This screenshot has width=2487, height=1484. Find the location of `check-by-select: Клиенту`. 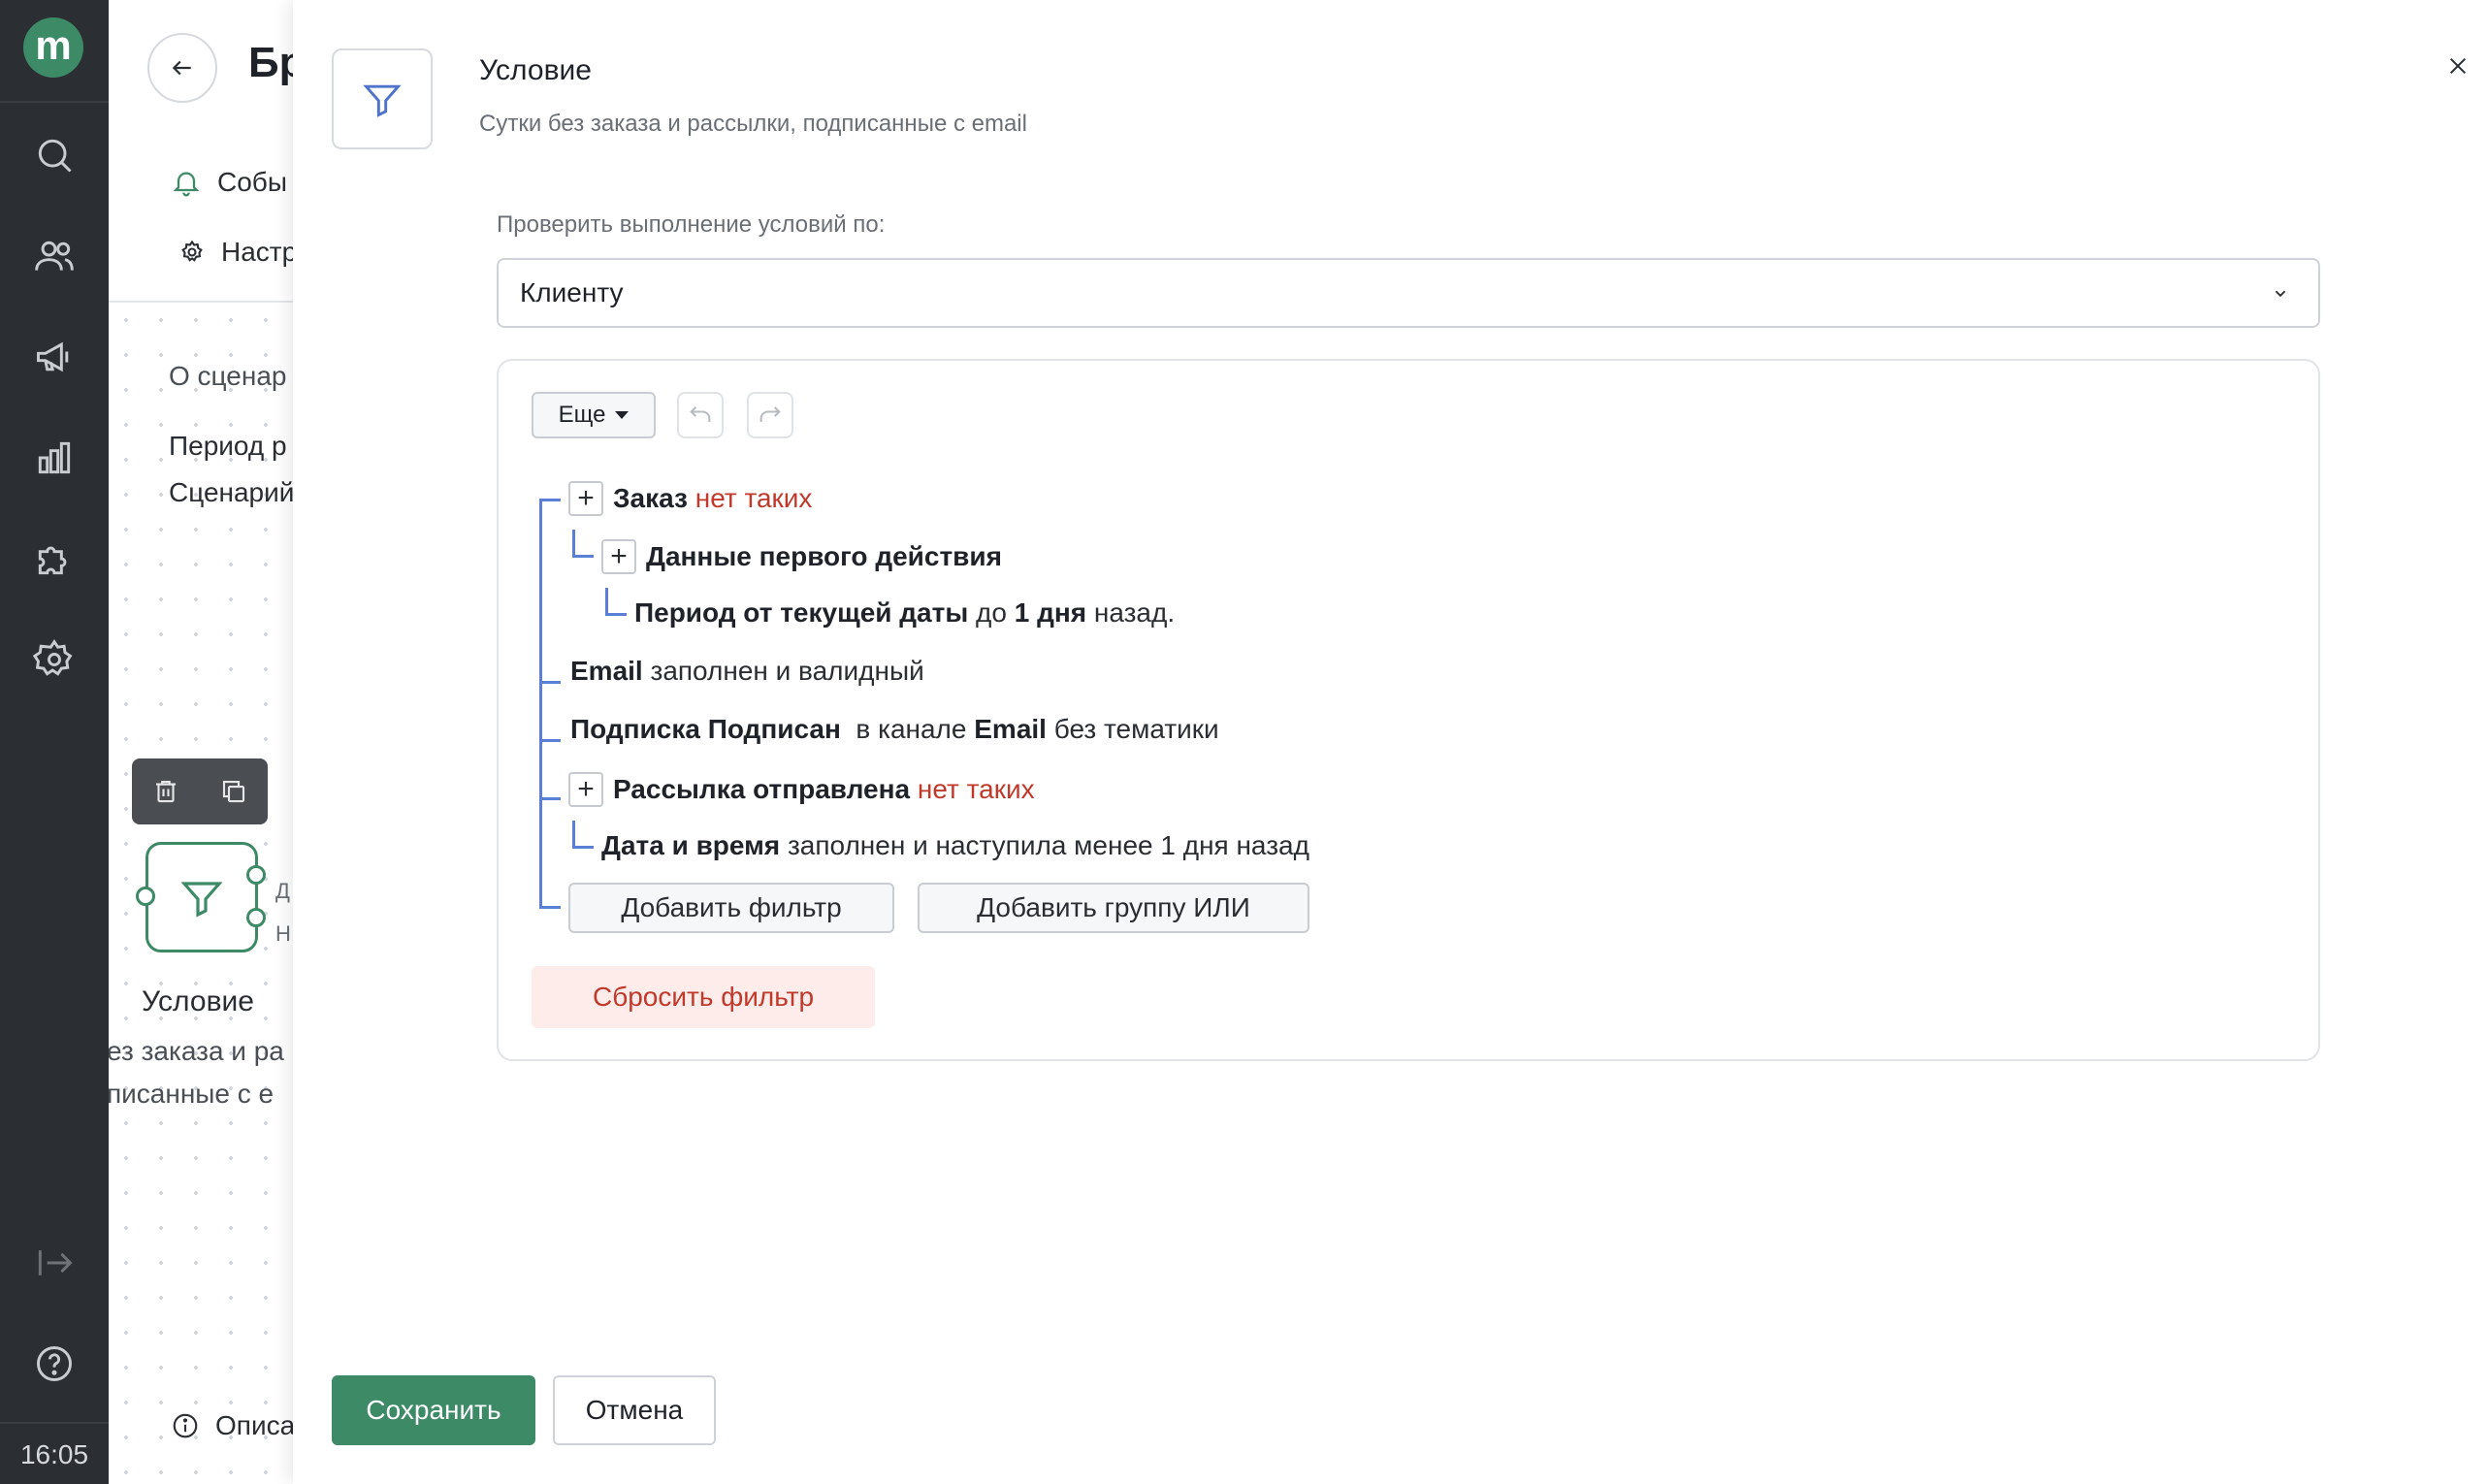

check-by-select: Клиенту is located at coordinates (1409, 293).